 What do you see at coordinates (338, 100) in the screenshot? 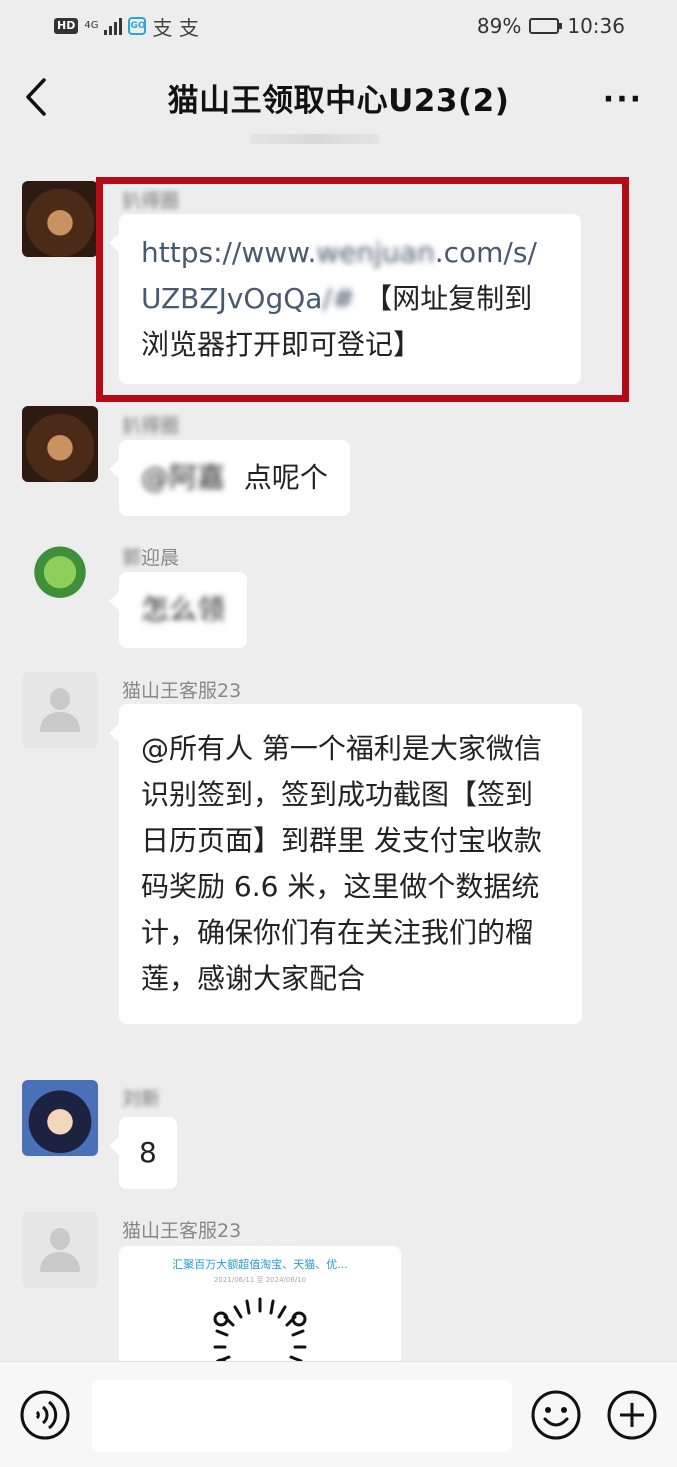
I see `chat-title: 猫山王领取中心U23(2)` at bounding box center [338, 100].